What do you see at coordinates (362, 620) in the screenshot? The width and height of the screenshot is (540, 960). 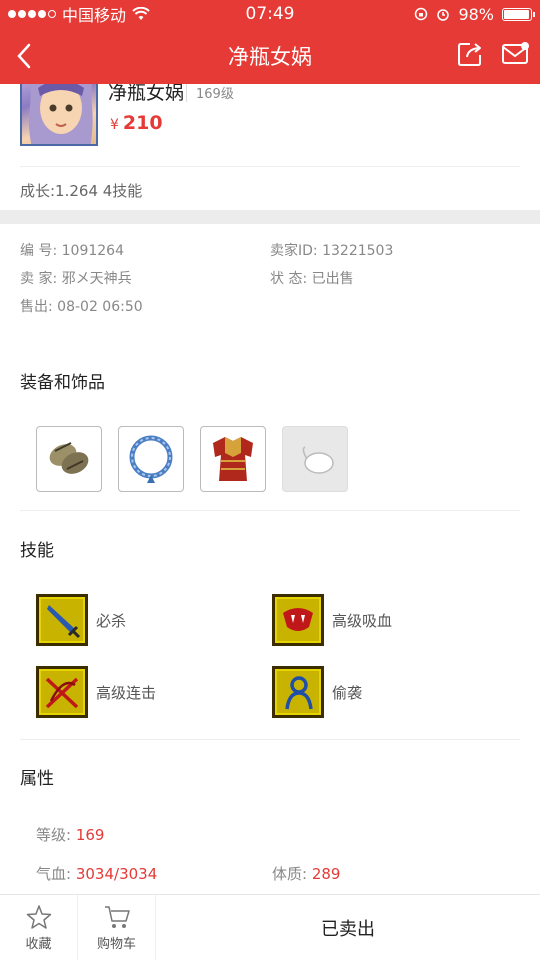 I see `skill-name: 高级吸血` at bounding box center [362, 620].